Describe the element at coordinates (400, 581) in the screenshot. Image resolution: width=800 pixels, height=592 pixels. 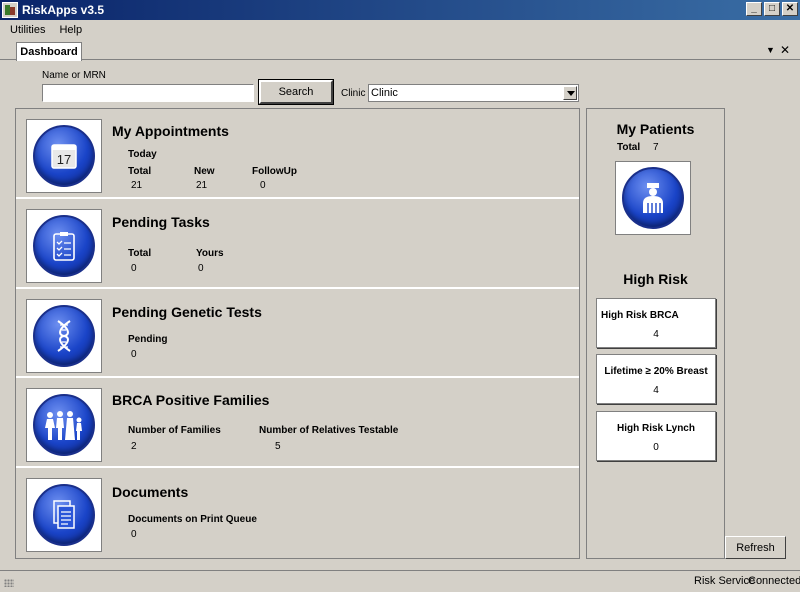
I see `status-bar: Risk Service Connected` at that location.